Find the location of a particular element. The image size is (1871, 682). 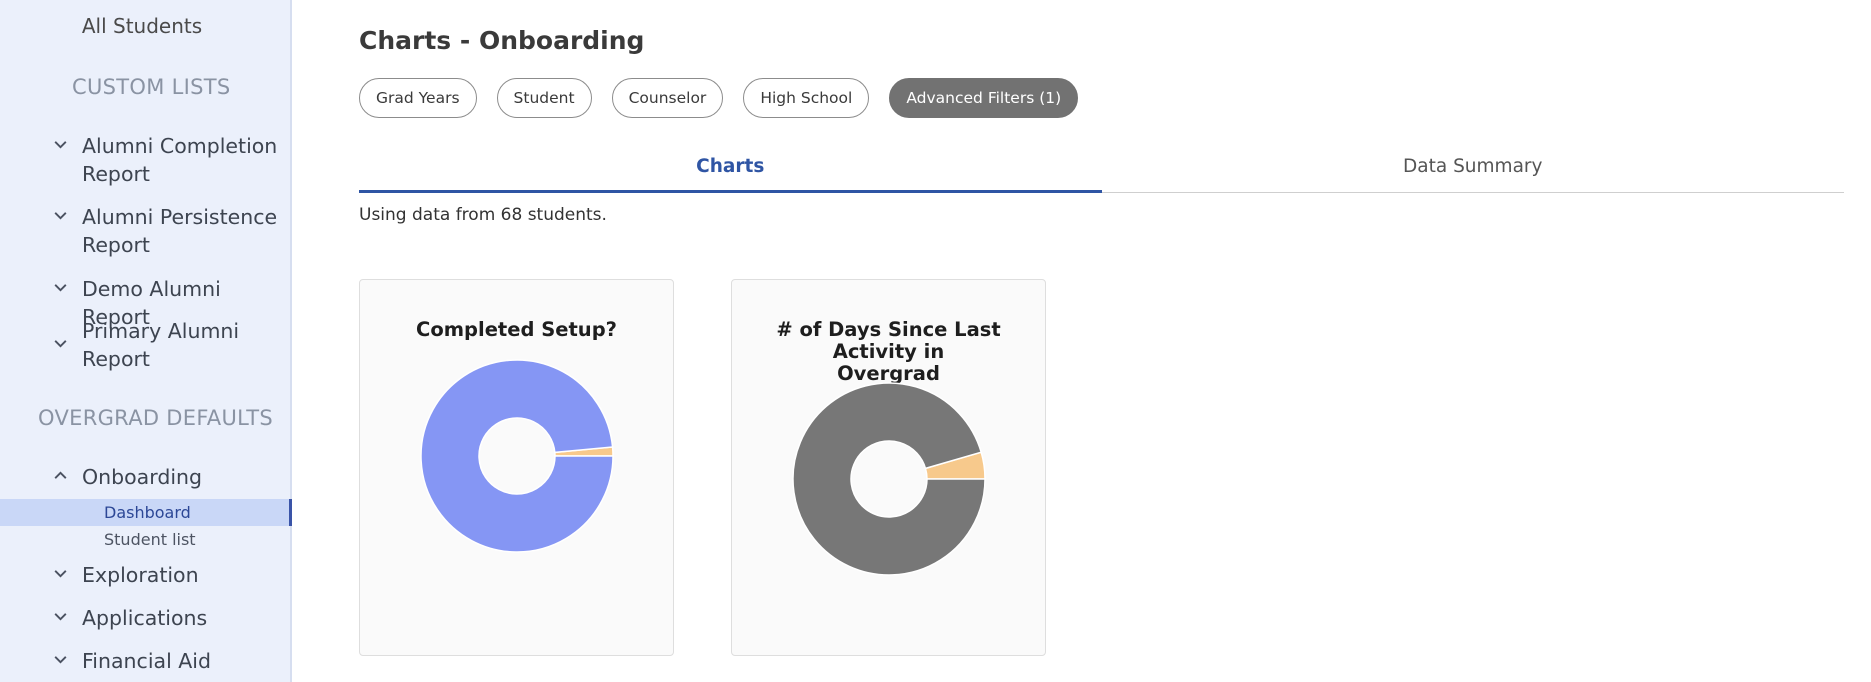

sidebar-item-all-students: All Students is located at coordinates (142, 26).